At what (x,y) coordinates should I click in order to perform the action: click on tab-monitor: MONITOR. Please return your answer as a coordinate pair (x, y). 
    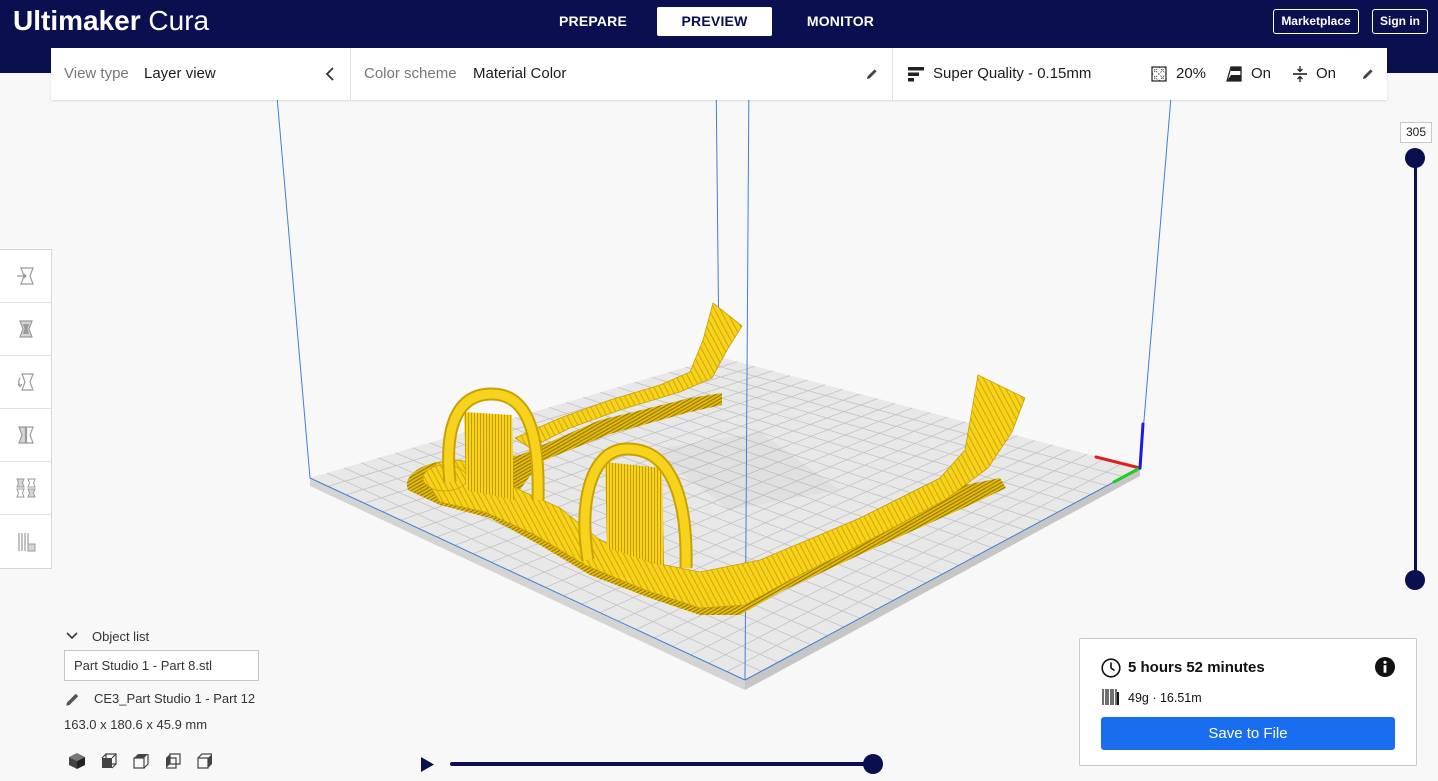
    Looking at the image, I should click on (840, 21).